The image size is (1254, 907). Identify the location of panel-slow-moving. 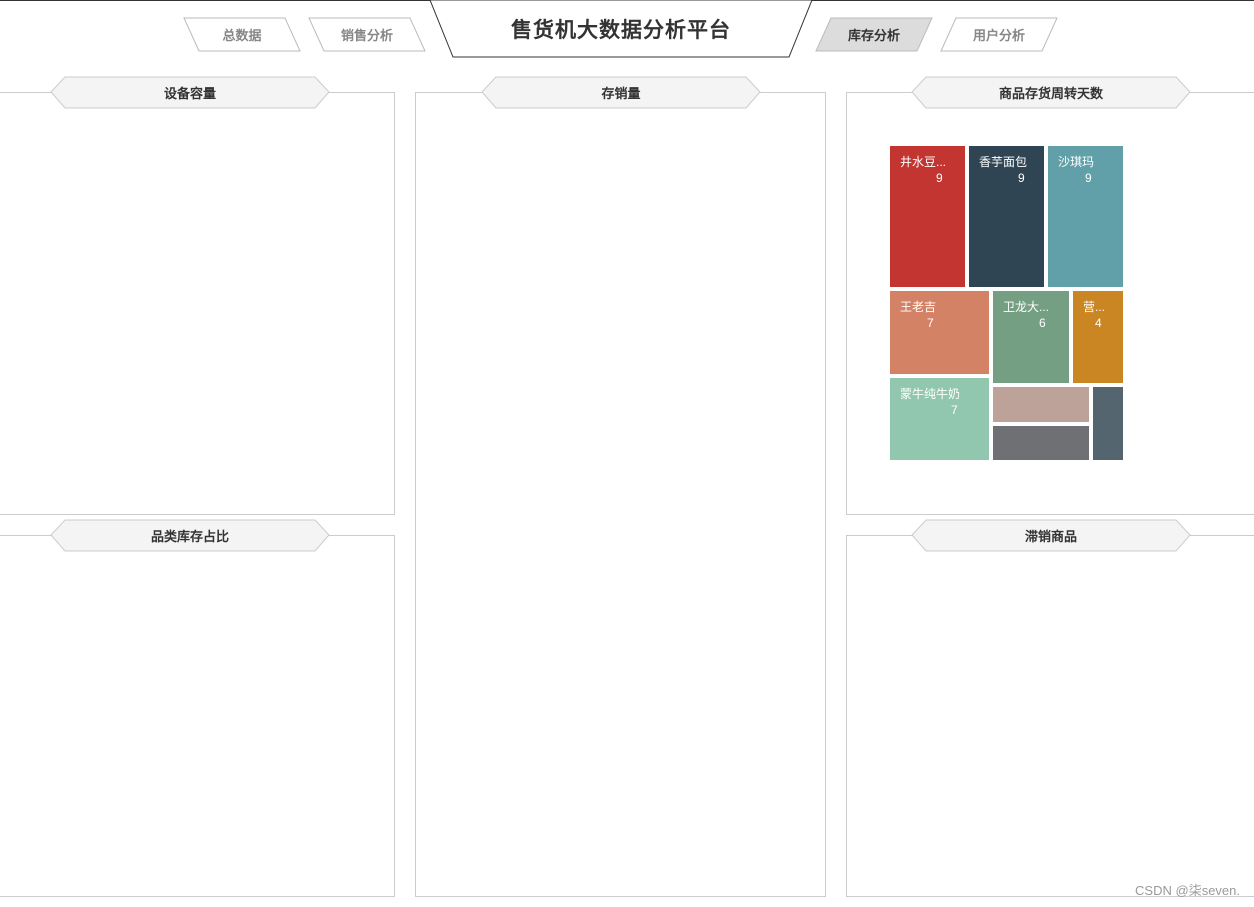
(1050, 716).